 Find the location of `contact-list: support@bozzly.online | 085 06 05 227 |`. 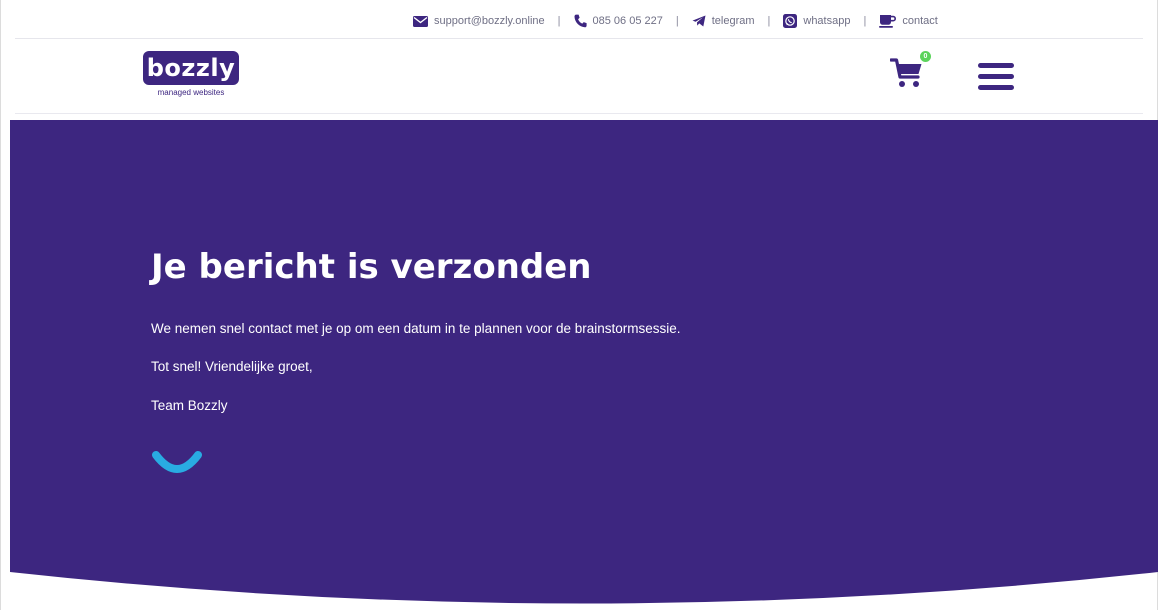

contact-list: support@bozzly.online | 085 06 05 227 | is located at coordinates (675, 21).